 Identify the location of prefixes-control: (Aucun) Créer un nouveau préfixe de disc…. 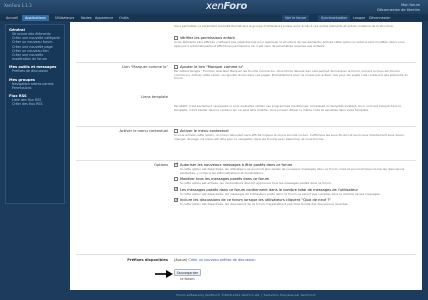
(292, 260).